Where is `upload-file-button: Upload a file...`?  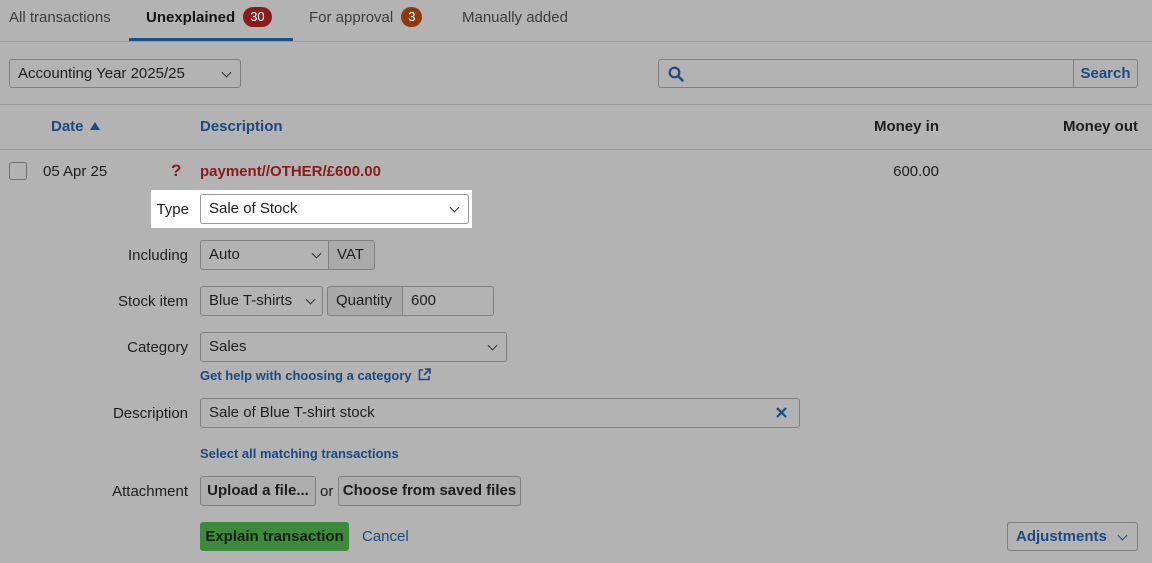 upload-file-button: Upload a file... is located at coordinates (258, 491).